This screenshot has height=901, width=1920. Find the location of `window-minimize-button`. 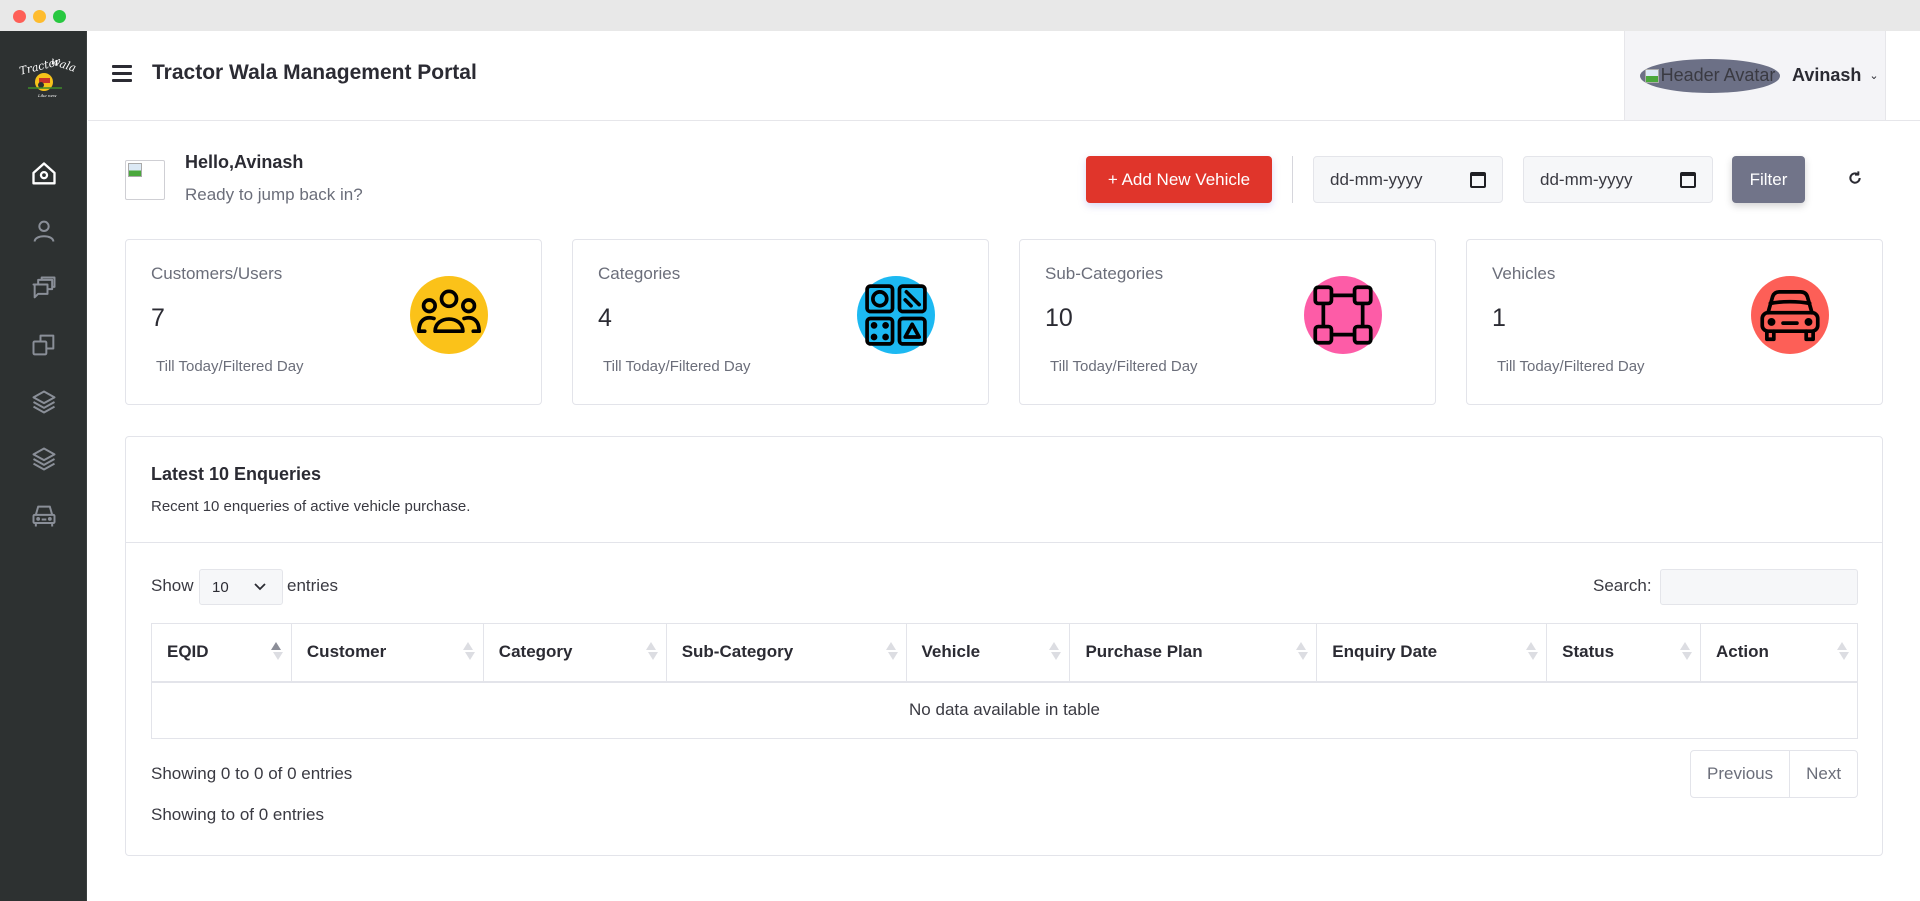

window-minimize-button is located at coordinates (39, 16).